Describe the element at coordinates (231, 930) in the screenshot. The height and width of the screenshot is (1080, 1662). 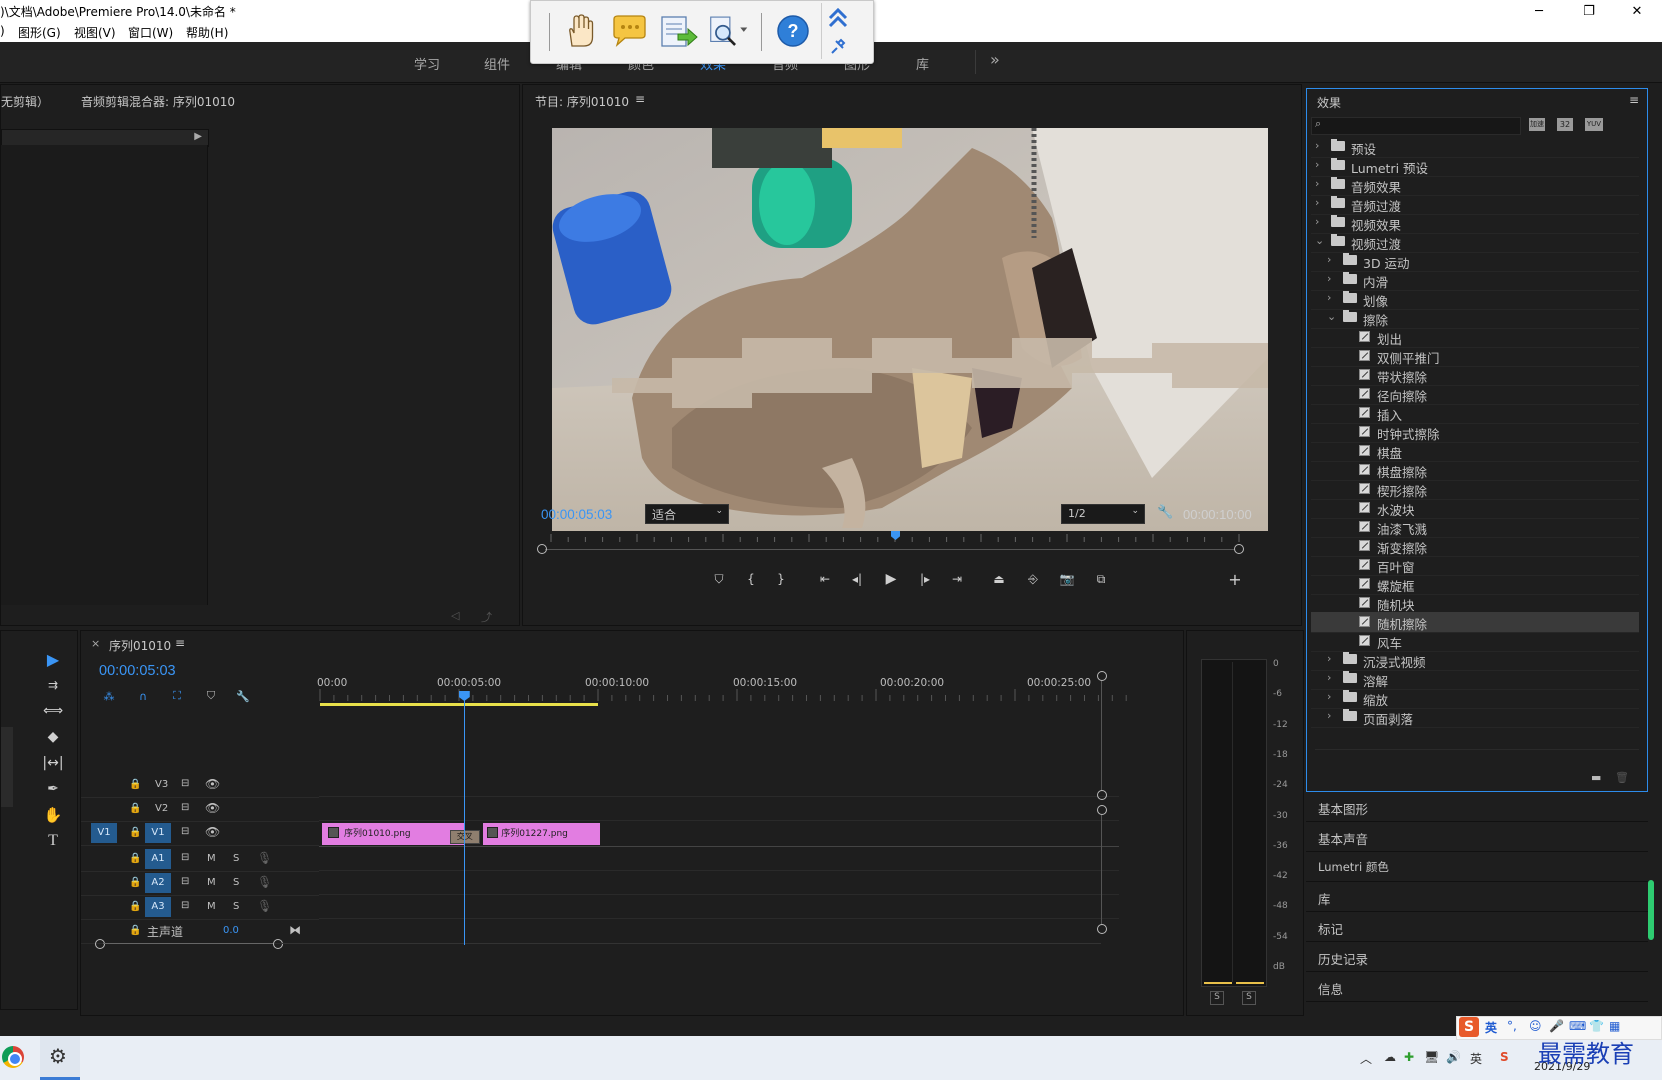
I see `master-volume-value: 0.0` at that location.